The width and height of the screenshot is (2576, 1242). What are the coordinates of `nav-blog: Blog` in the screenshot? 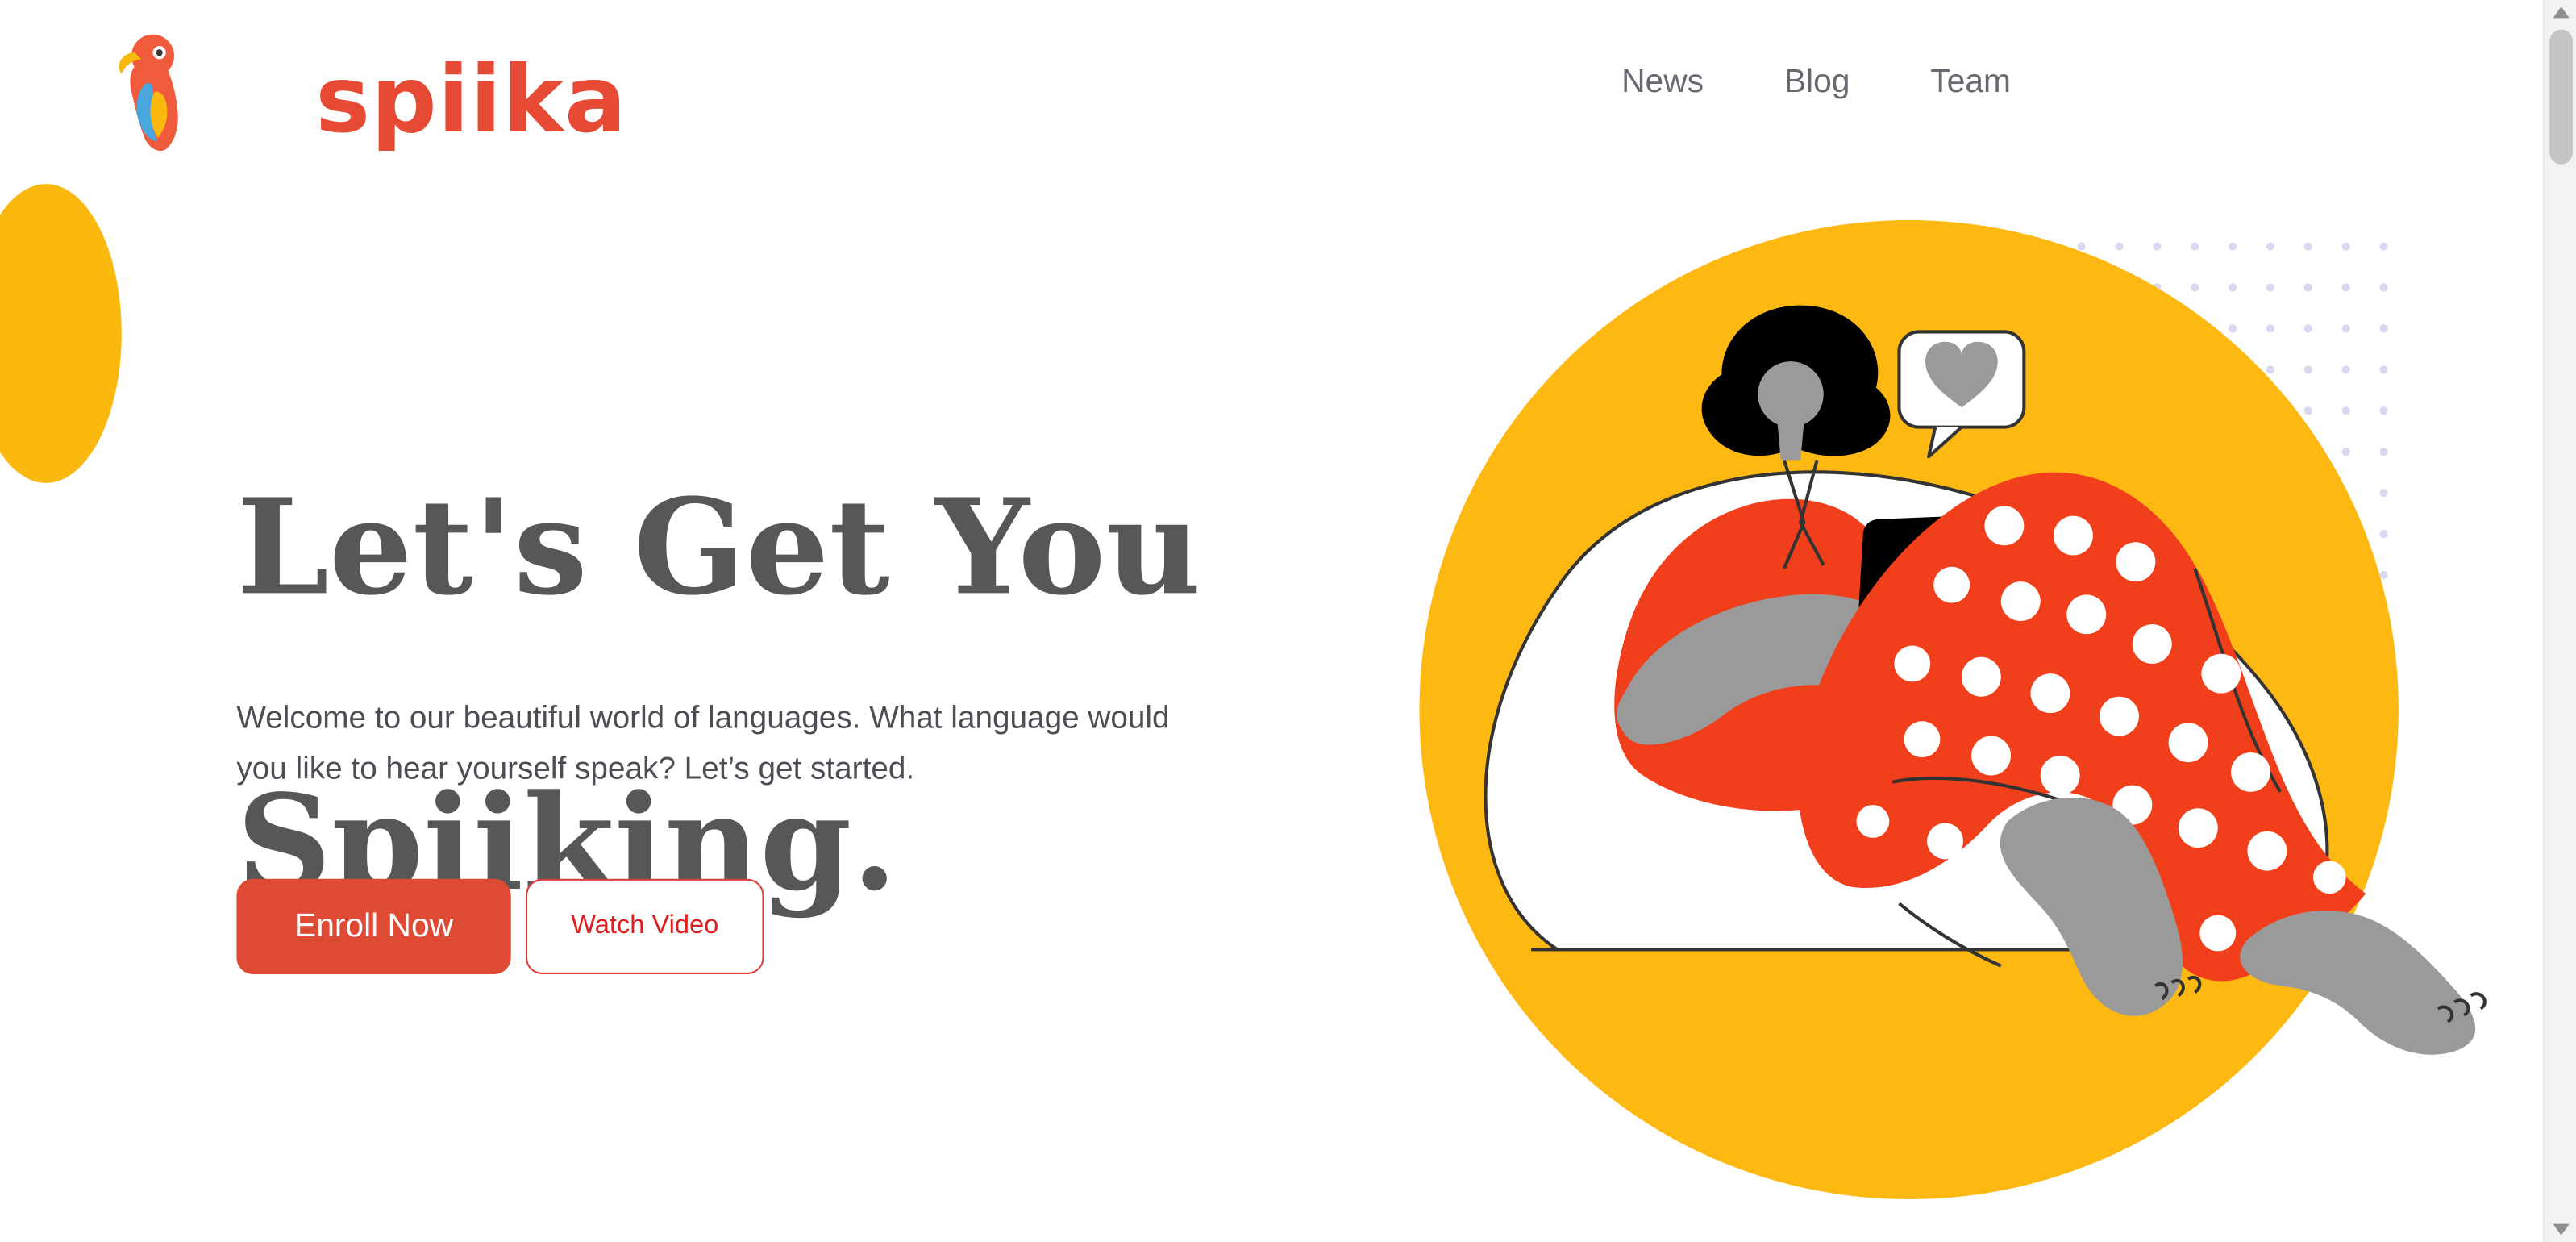 It's located at (1817, 81).